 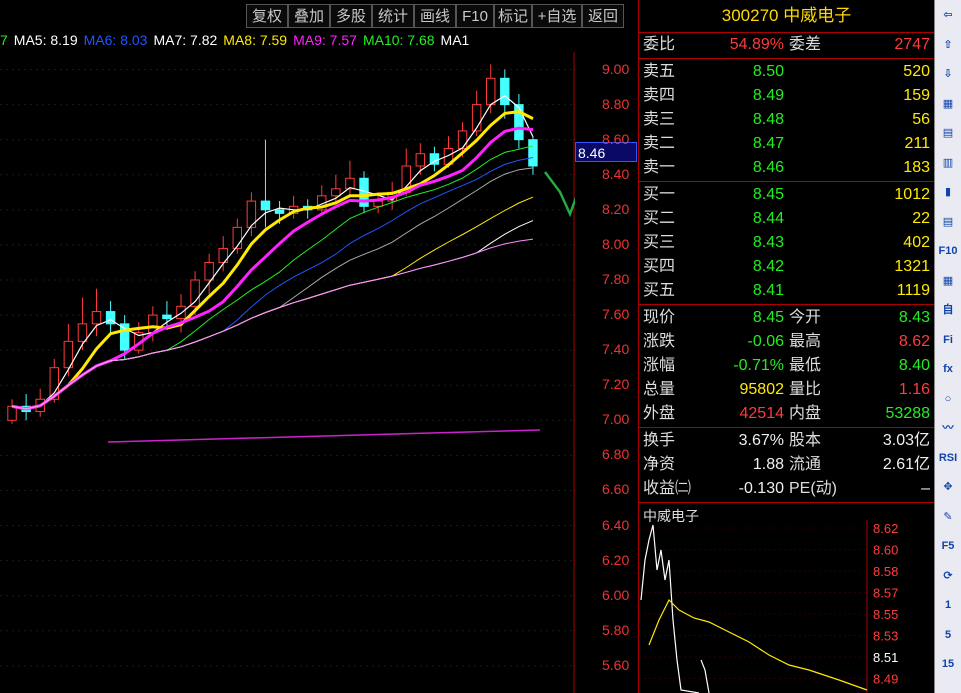 I want to click on row-value: 8.46, so click(x=768, y=167).